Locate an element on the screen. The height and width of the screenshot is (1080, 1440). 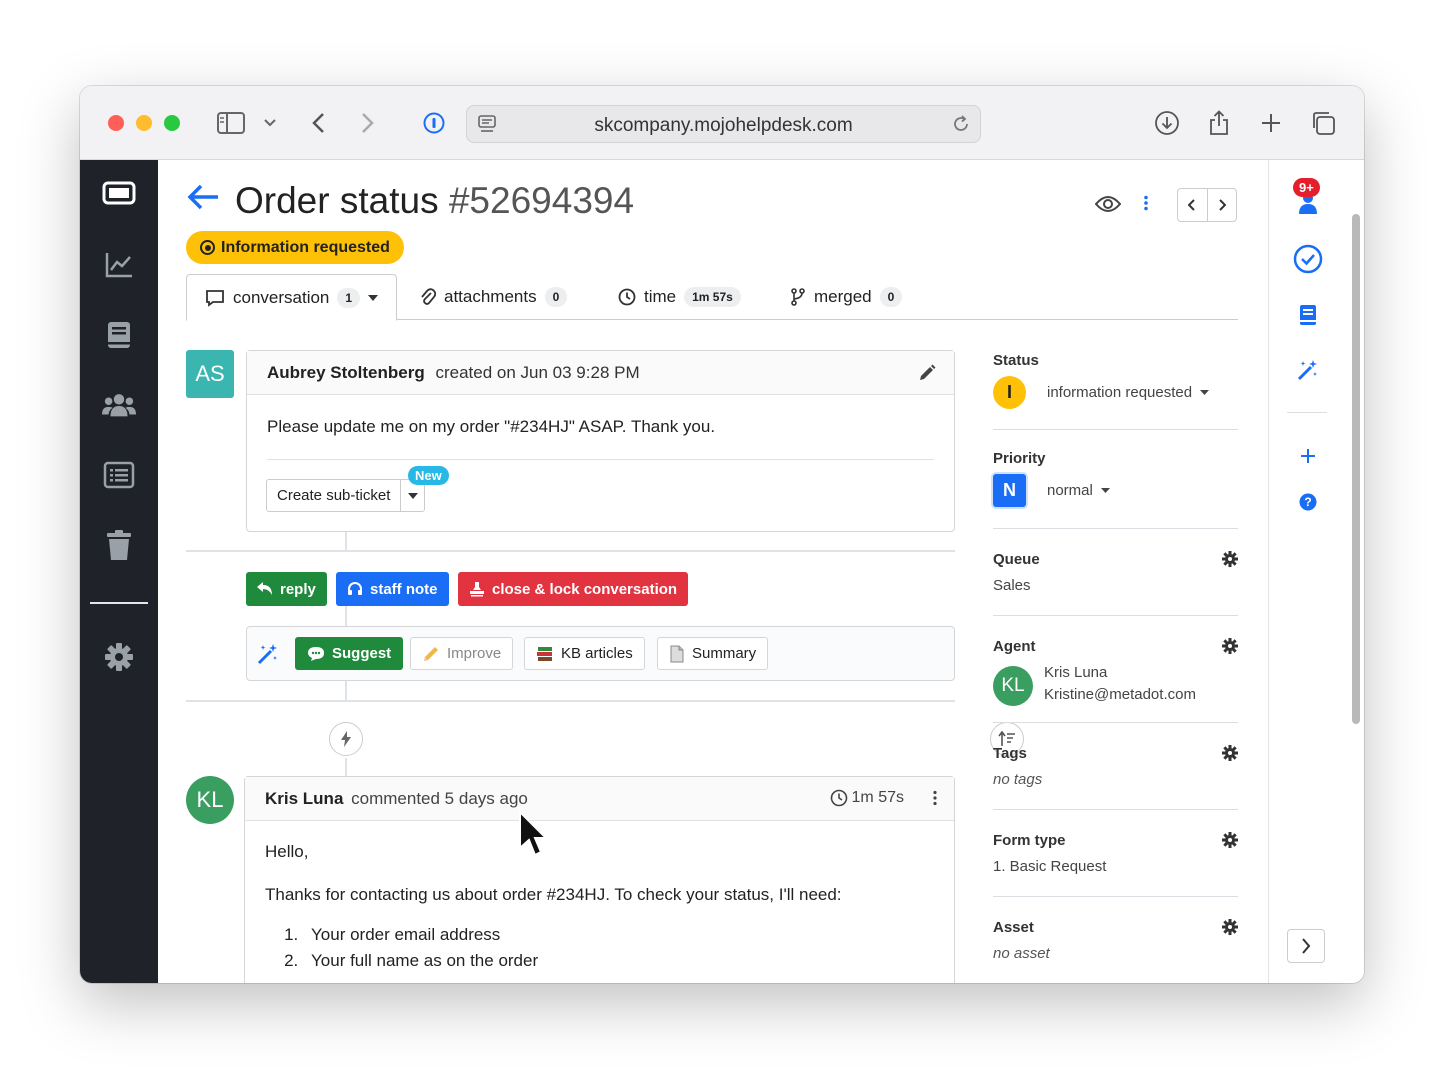
tags-label: Tags is located at coordinates (1010, 753).